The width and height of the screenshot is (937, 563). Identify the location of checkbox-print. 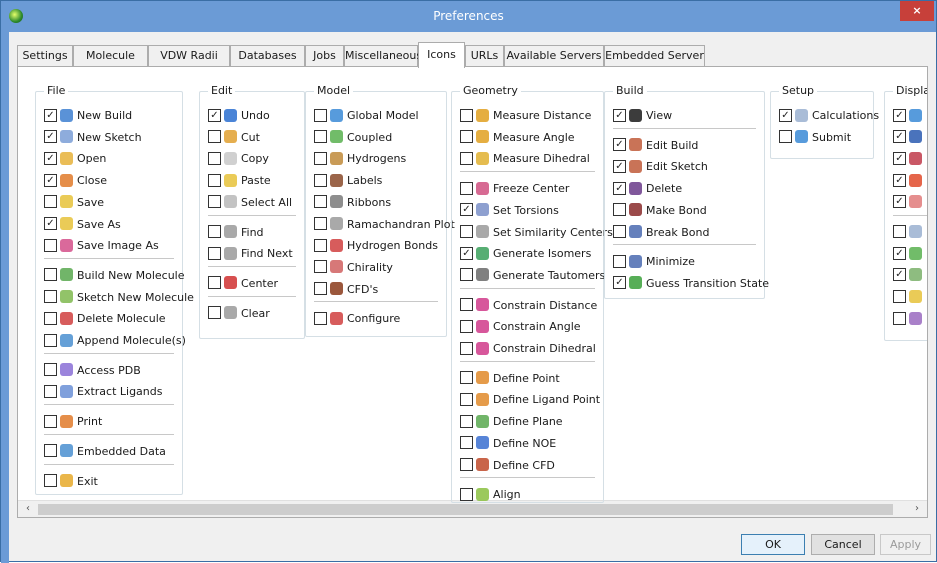
(50, 421).